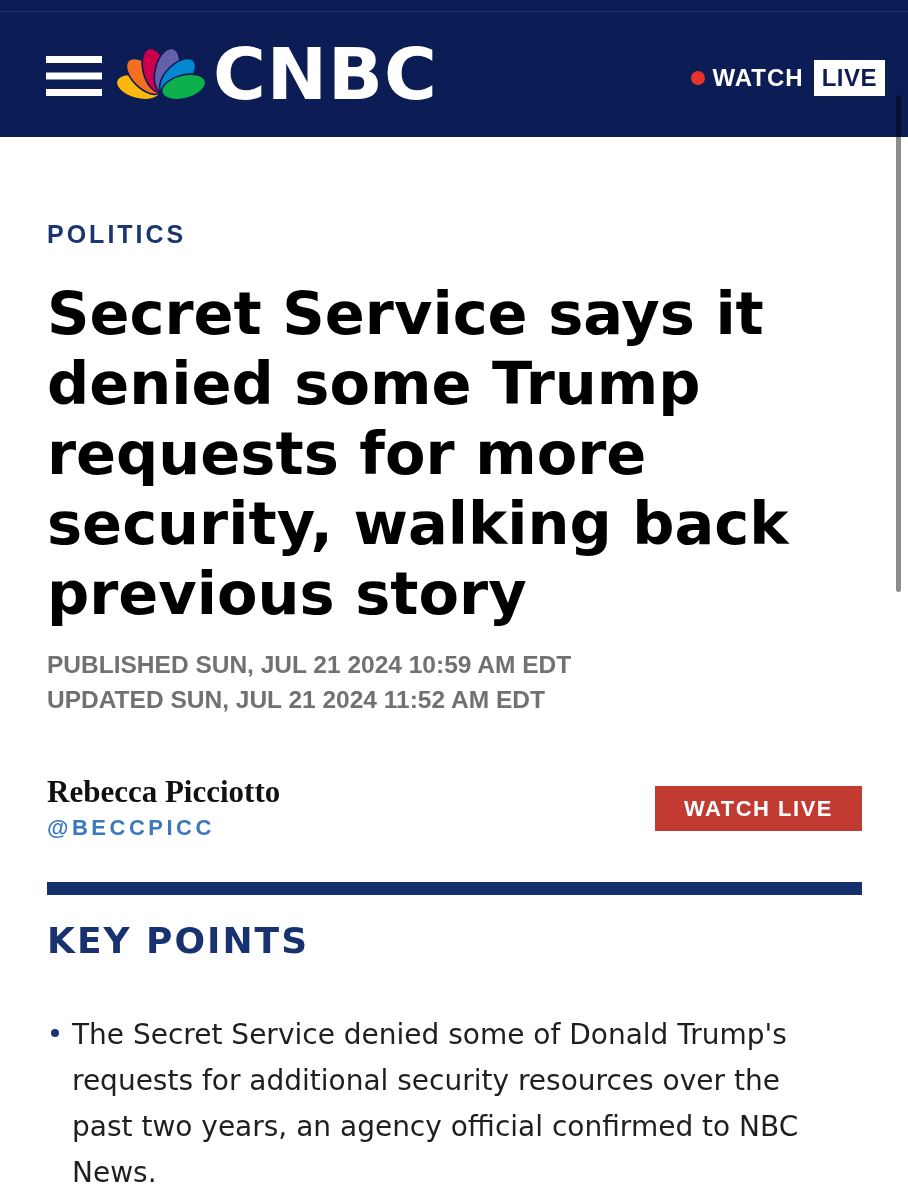  I want to click on updated-date: UPDATED SUN, JUL 21 2024 11:52 AM EDT, so click(296, 700).